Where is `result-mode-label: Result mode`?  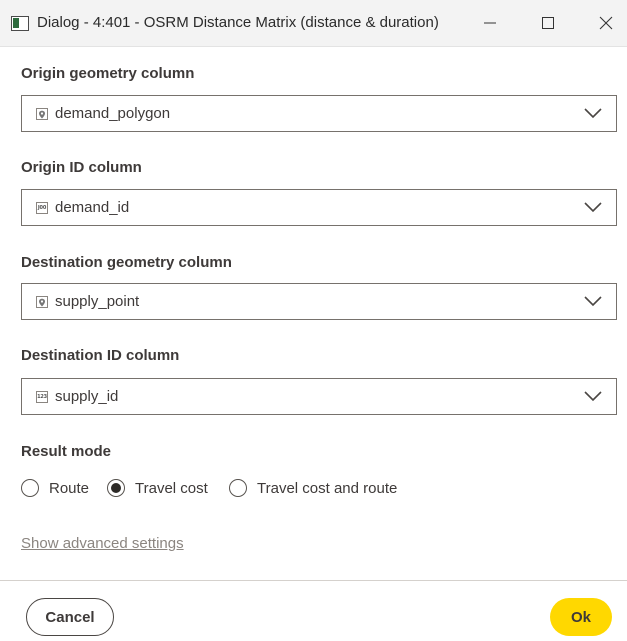
result-mode-label: Result mode is located at coordinates (66, 451).